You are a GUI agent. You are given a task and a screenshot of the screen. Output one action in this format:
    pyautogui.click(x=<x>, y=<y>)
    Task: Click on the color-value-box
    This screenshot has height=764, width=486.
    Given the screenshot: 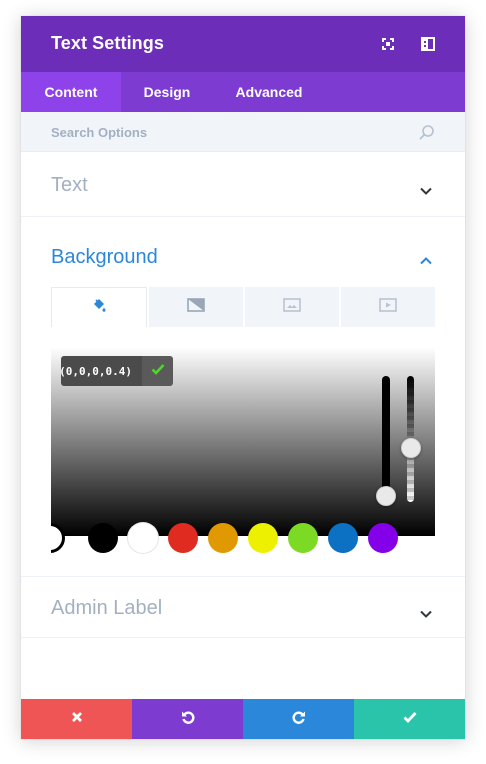 What is the action you would take?
    pyautogui.click(x=101, y=371)
    